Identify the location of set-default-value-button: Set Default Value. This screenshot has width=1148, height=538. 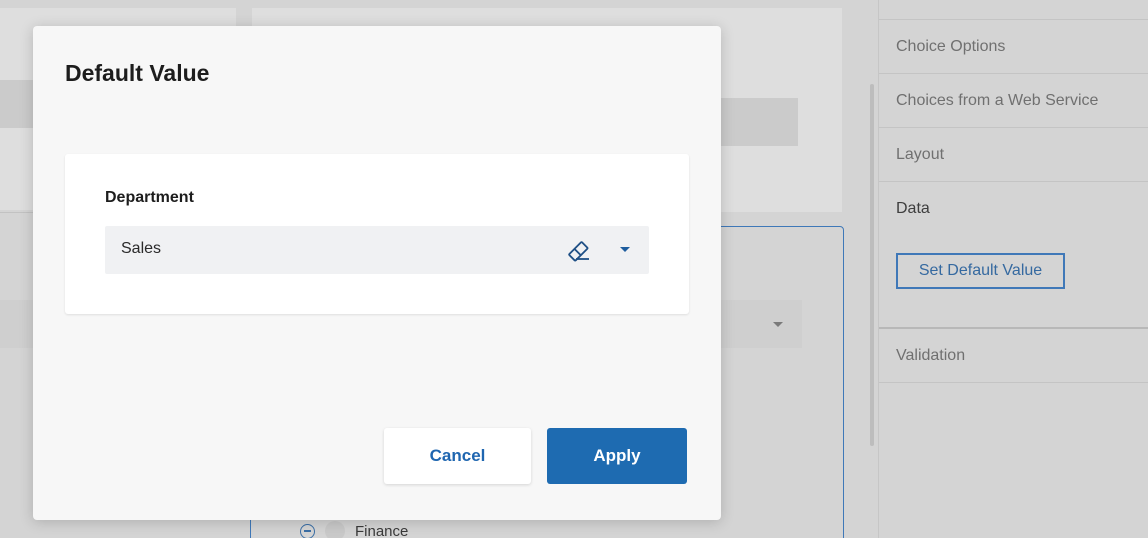
(980, 271).